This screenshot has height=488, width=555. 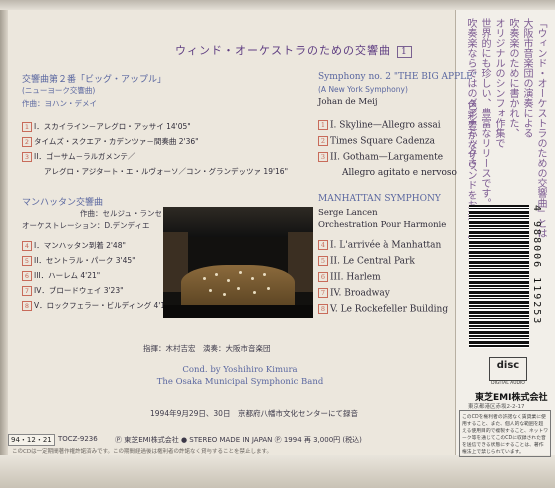 What do you see at coordinates (512, 78) in the screenshot?
I see `spine-text-col: 吹奏楽のために書かれた、` at bounding box center [512, 78].